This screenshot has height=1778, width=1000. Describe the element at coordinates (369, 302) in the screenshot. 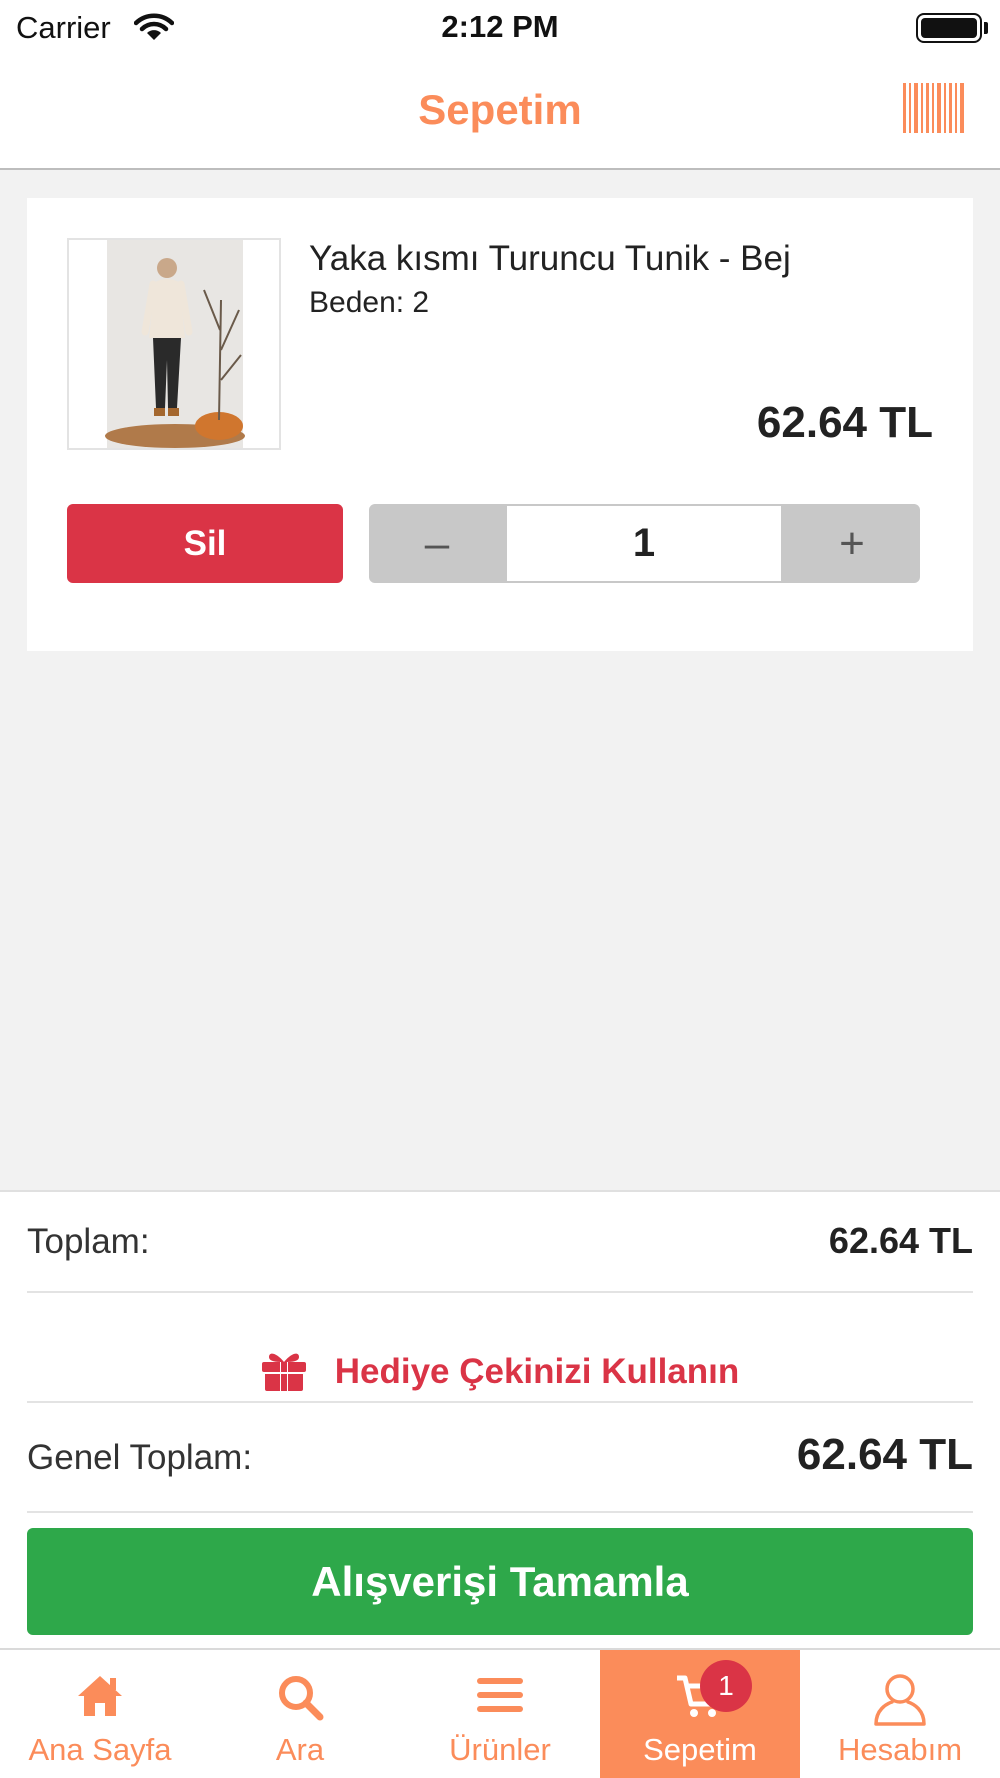

I see `product-size: Beden: 2` at that location.